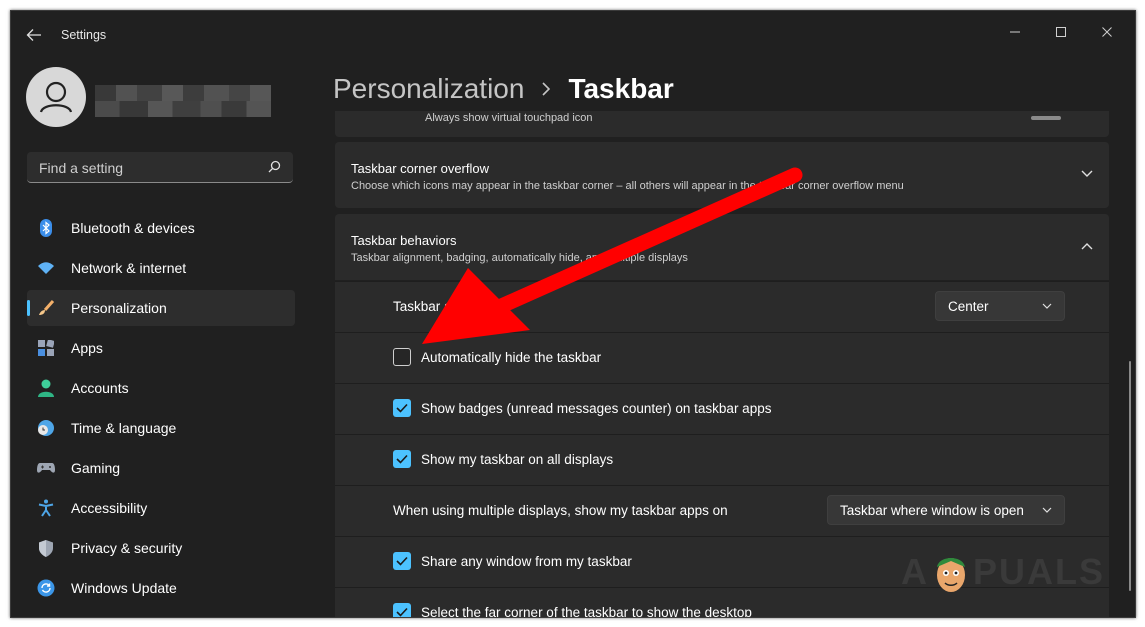 This screenshot has height=627, width=1145. What do you see at coordinates (161, 508) in the screenshot?
I see `sidebar-item-accessibility: Accessibility` at bounding box center [161, 508].